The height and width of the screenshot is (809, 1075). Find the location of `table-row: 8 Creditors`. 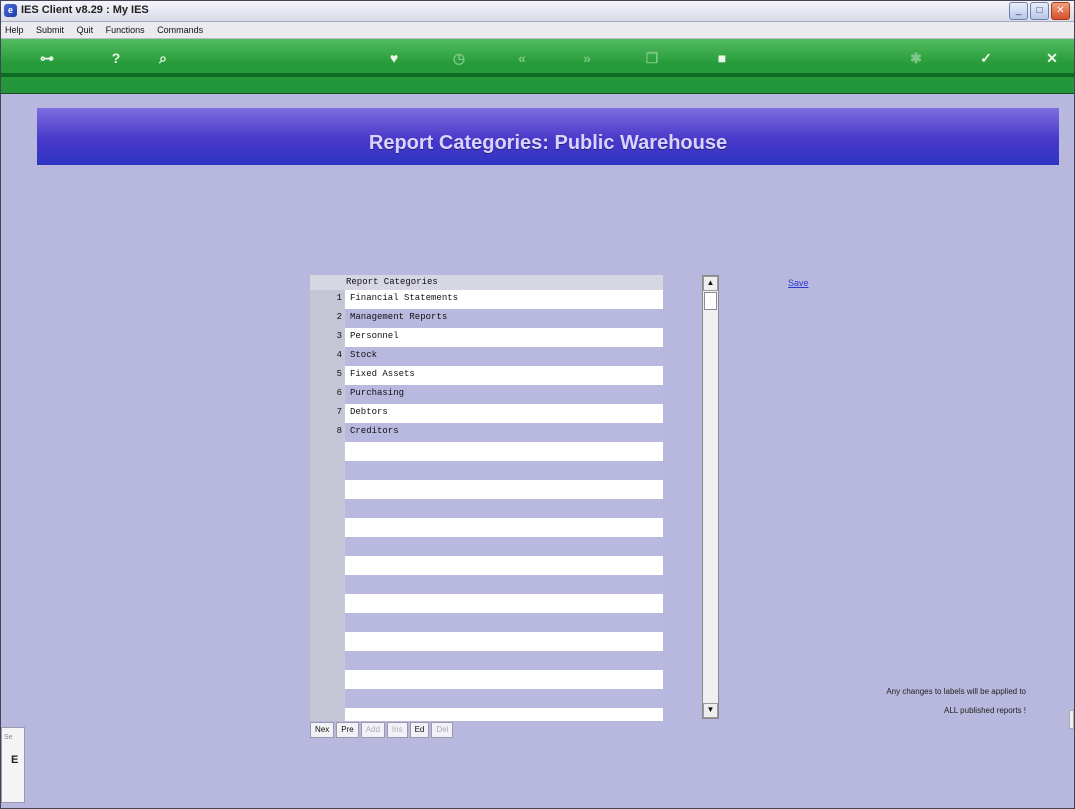

table-row: 8 Creditors is located at coordinates (486, 432).